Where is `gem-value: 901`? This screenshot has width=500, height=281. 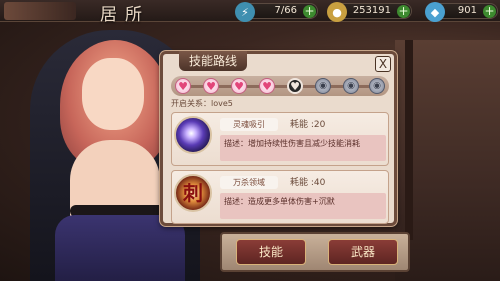 gem-value: 901 is located at coordinates (467, 10).